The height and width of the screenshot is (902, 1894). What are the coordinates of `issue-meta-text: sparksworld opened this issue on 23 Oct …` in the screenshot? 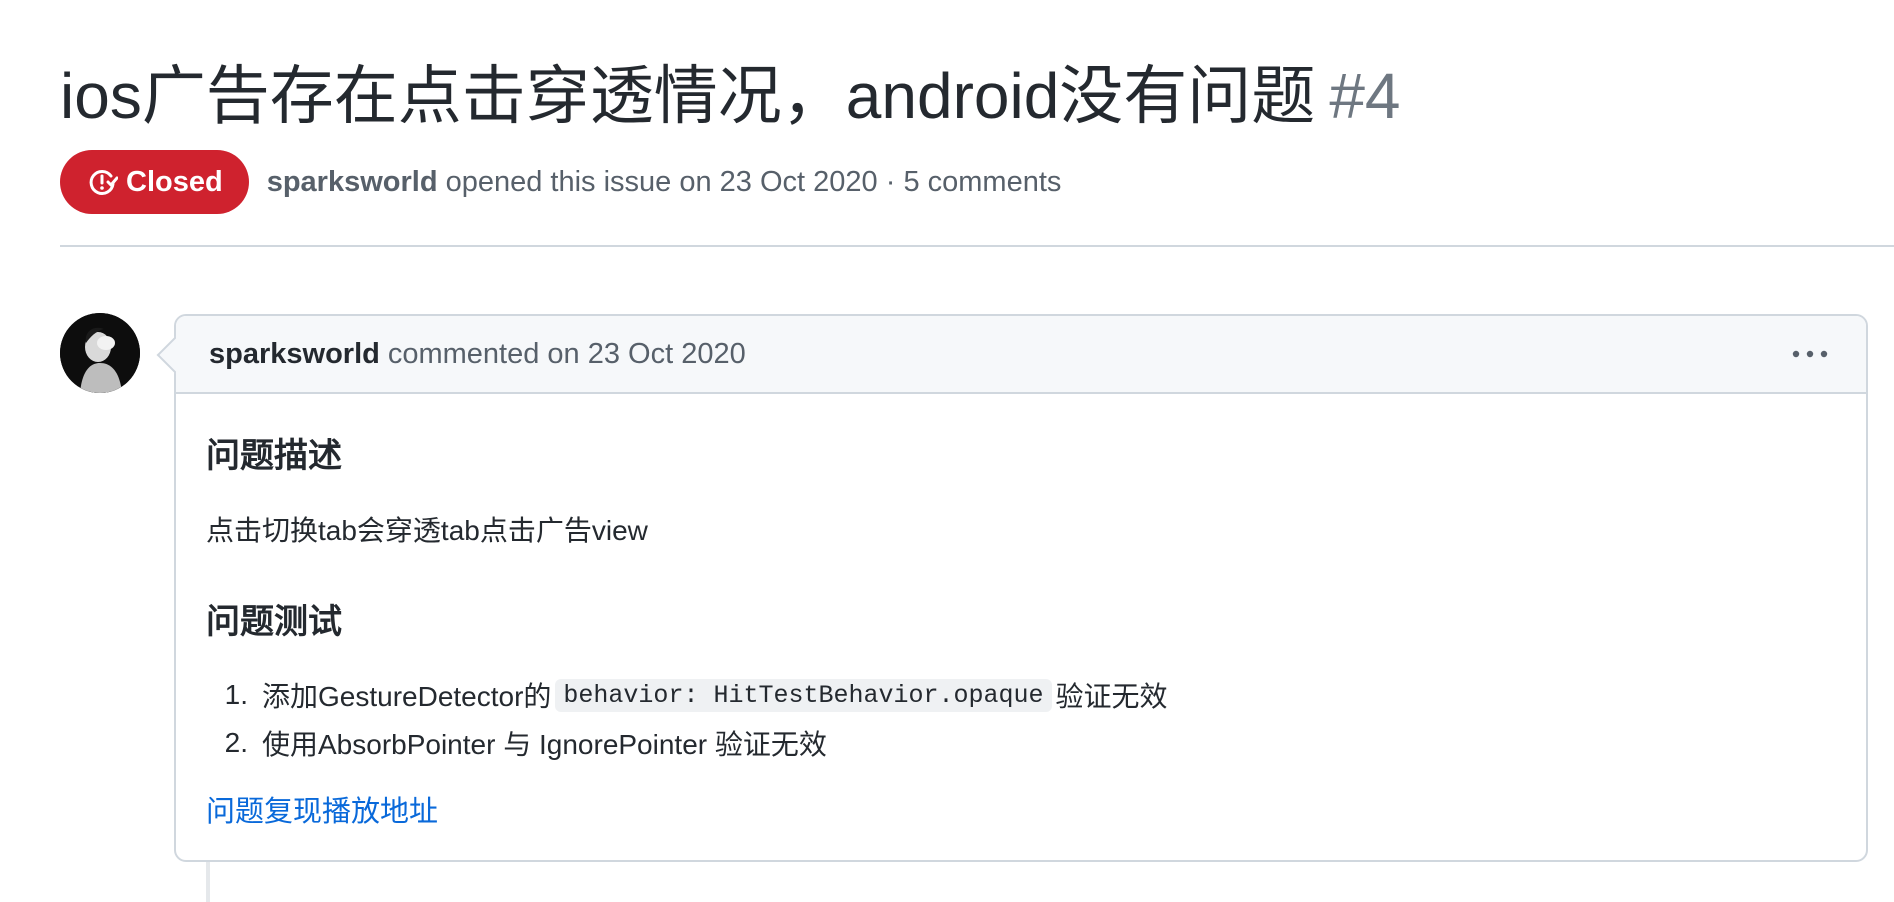 It's located at (664, 182).